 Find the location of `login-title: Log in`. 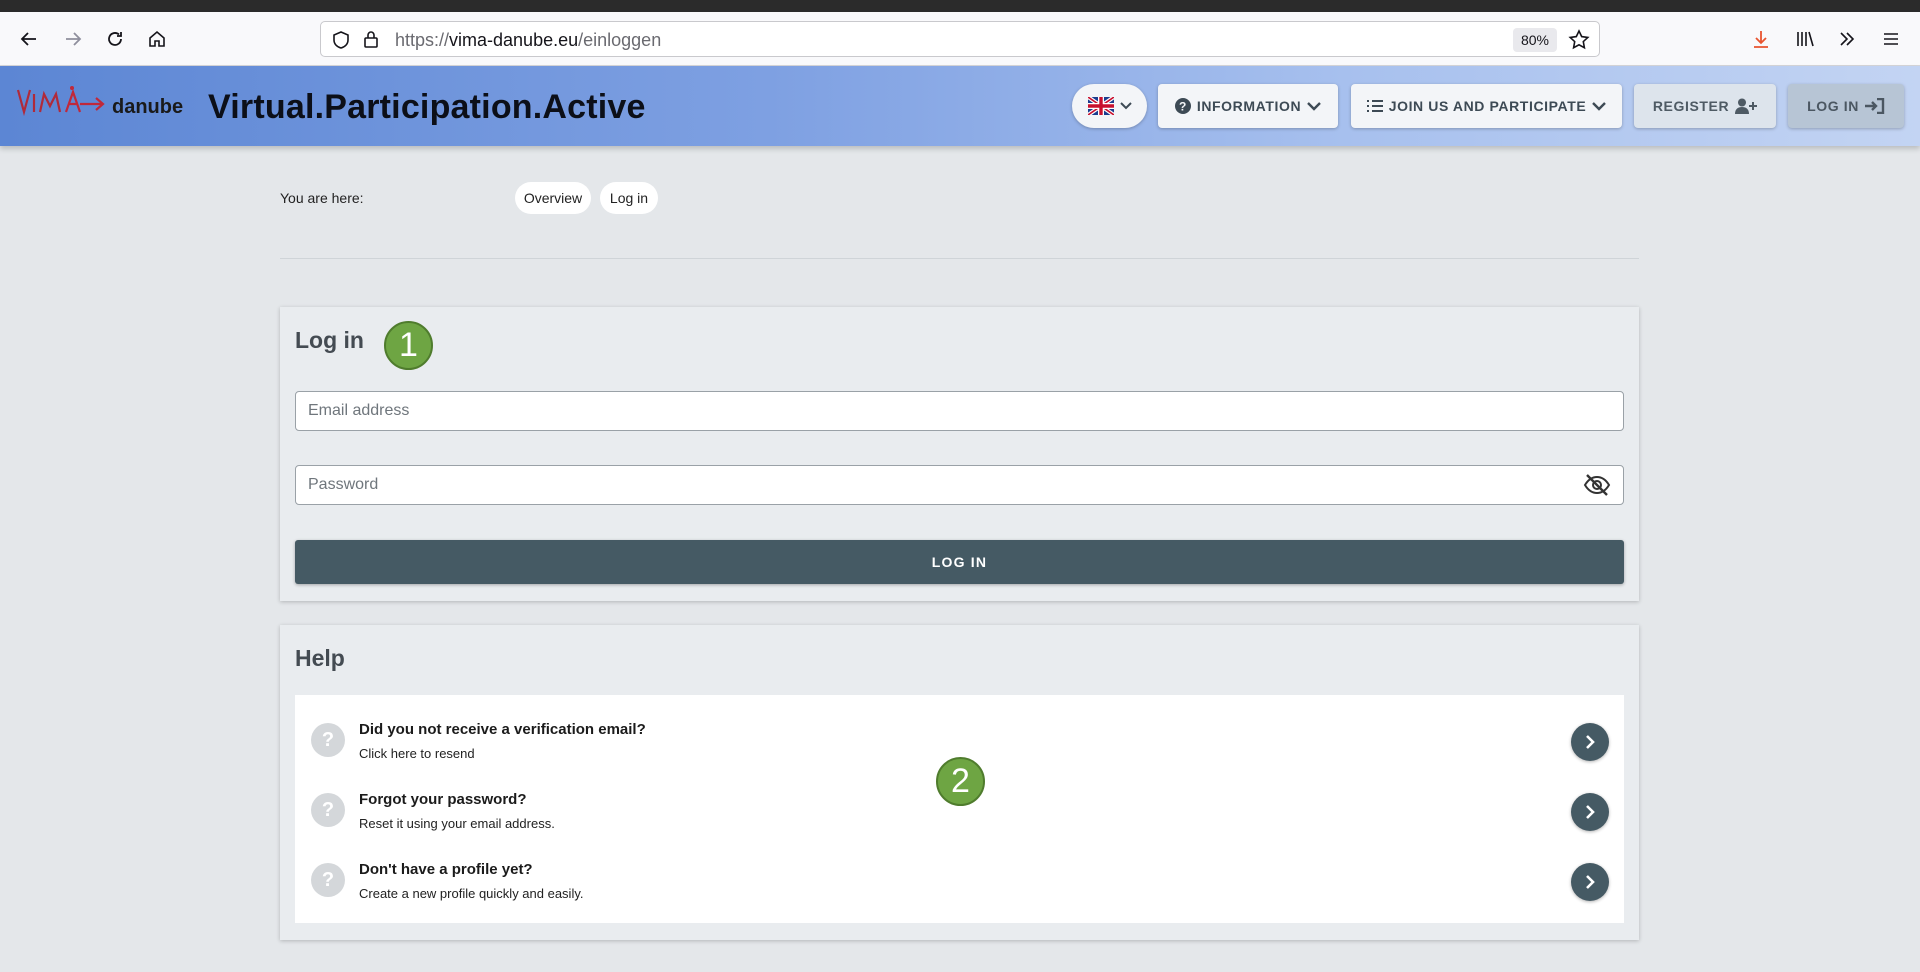

login-title: Log in is located at coordinates (329, 340).